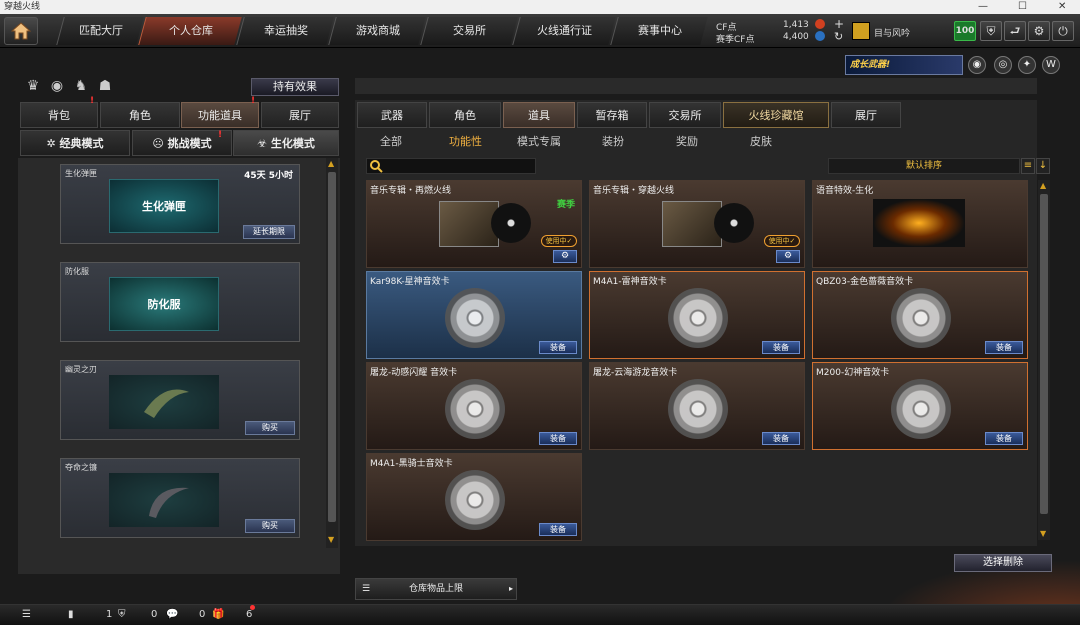  I want to click on down-arrow-icon: ↓, so click(1043, 166).